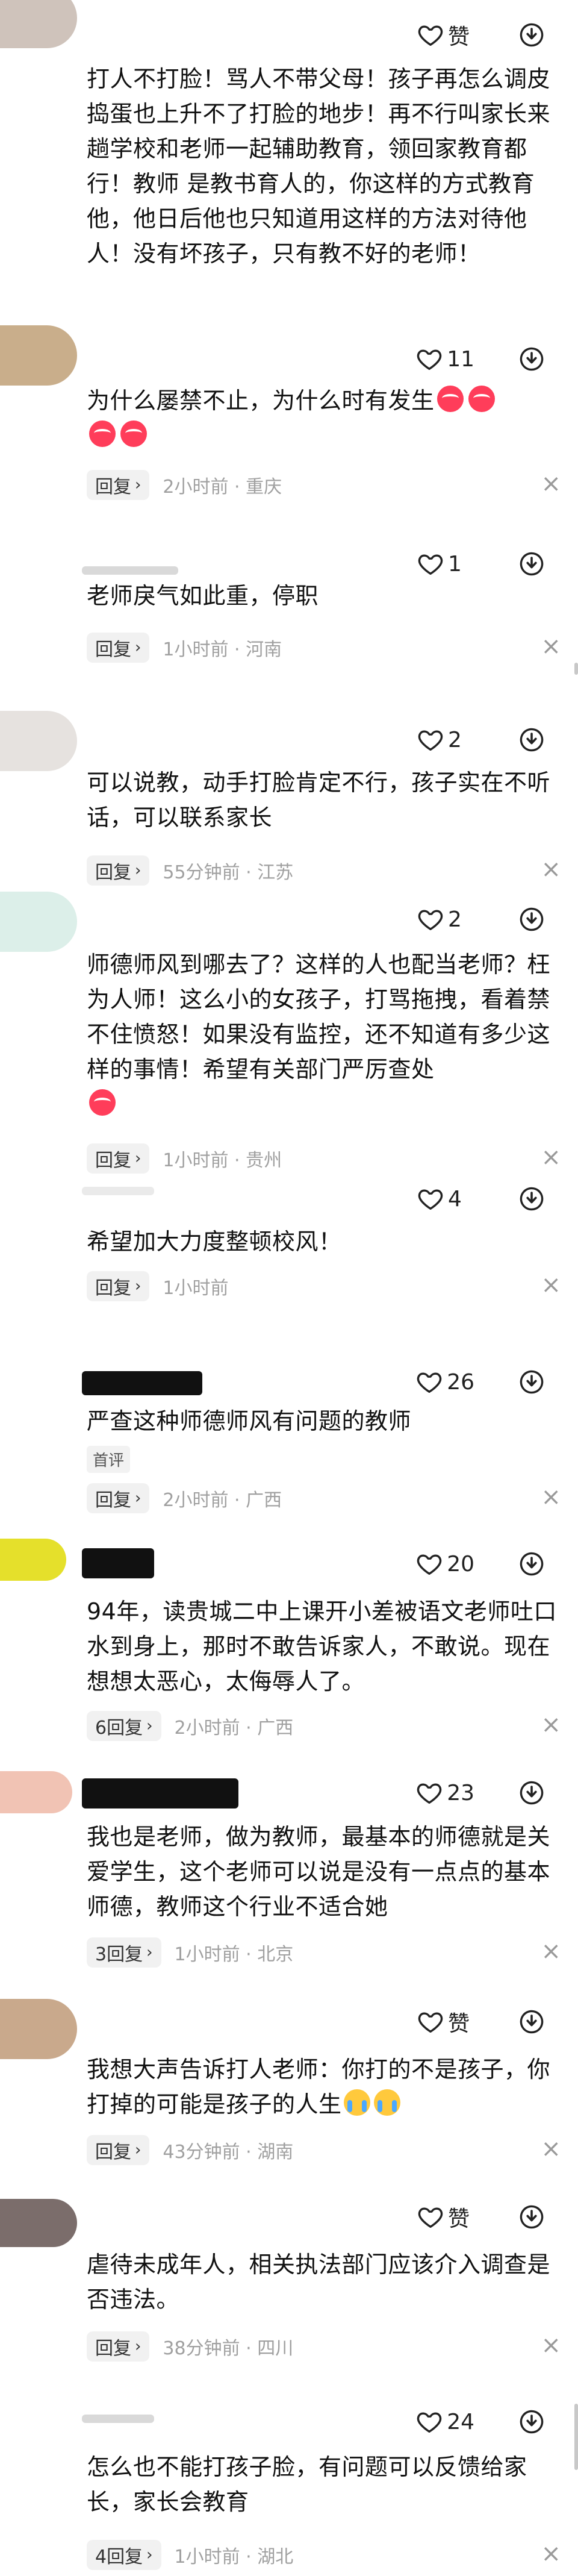 Image resolution: width=578 pixels, height=2576 pixels. Describe the element at coordinates (222, 1161) in the screenshot. I see `comment-time: 1小时前 · 贵州` at that location.